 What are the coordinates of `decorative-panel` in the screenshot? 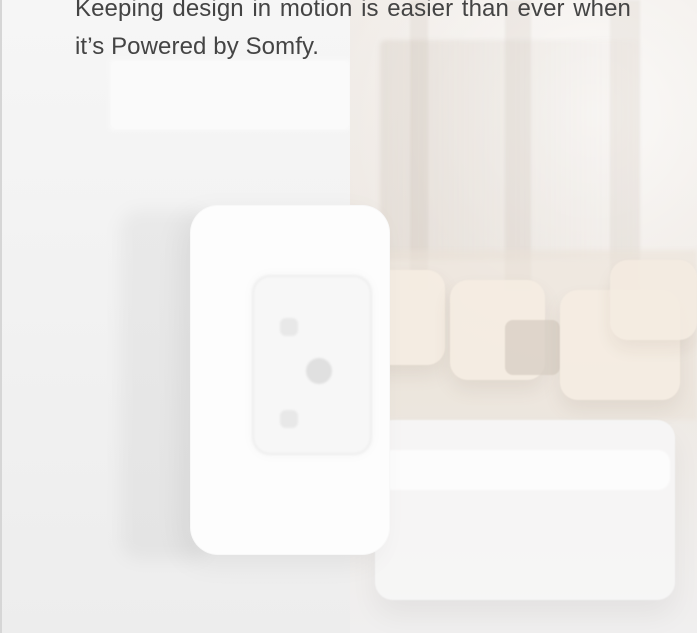 It's located at (230, 95).